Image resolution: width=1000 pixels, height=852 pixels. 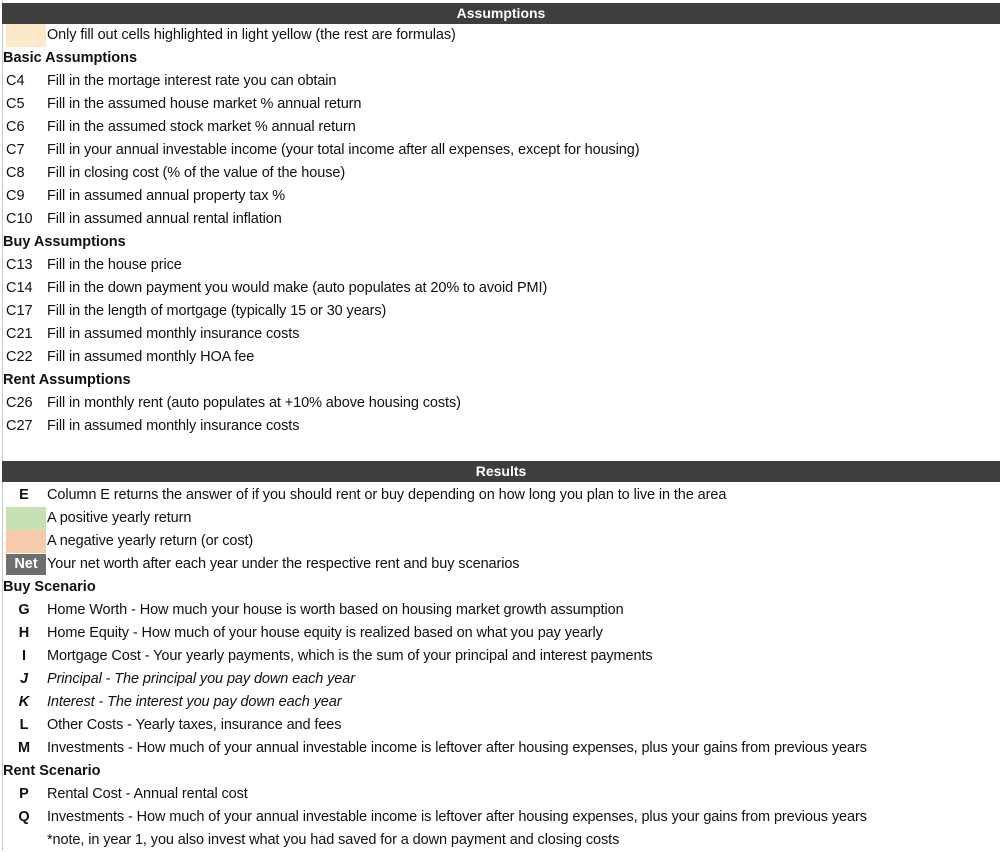 I want to click on cell-ref: C5, so click(x=15, y=104).